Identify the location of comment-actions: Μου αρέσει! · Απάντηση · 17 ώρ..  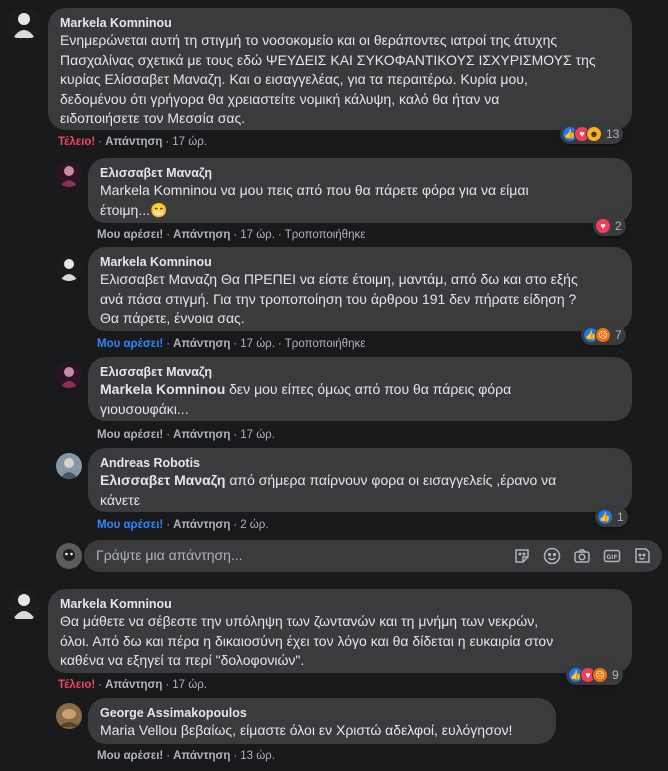
(186, 435).